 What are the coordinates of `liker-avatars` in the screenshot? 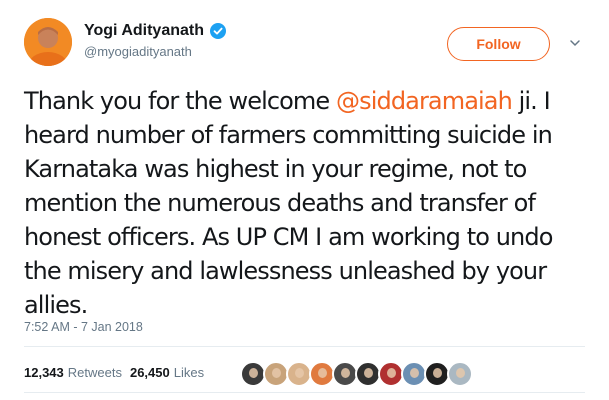 It's located at (356, 374).